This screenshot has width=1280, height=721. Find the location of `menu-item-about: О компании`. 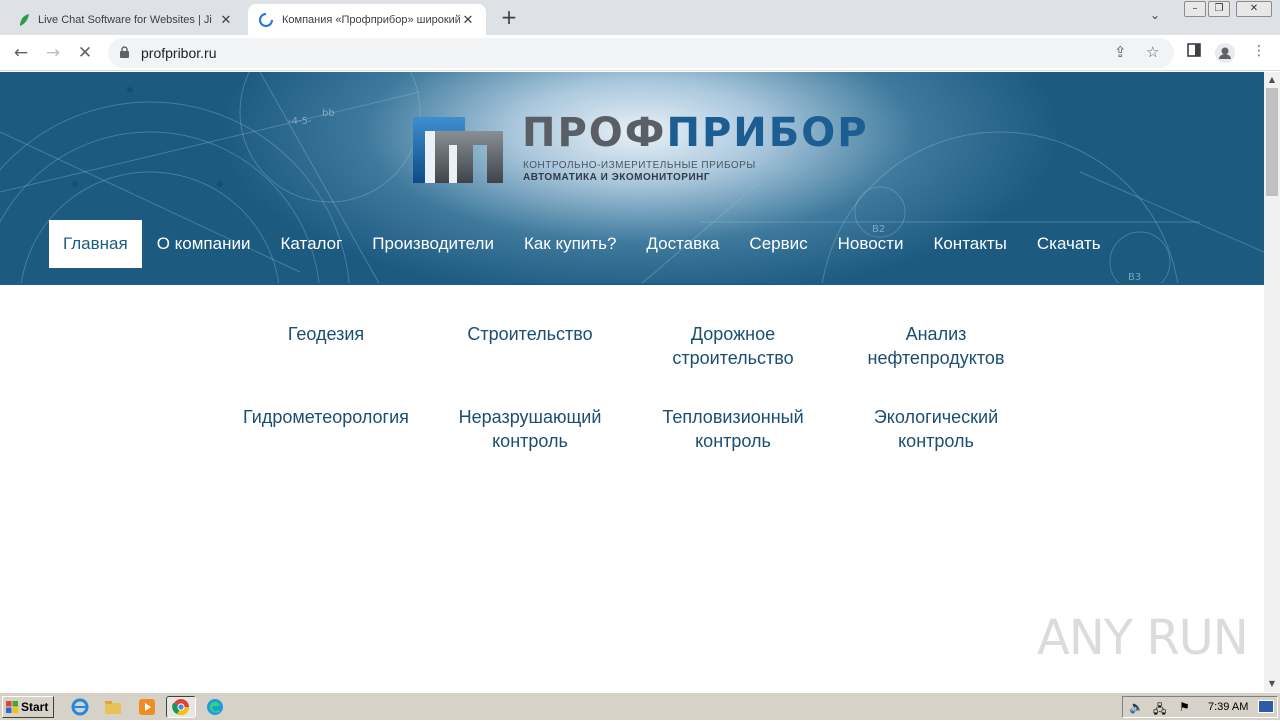

menu-item-about: О компании is located at coordinates (204, 244).